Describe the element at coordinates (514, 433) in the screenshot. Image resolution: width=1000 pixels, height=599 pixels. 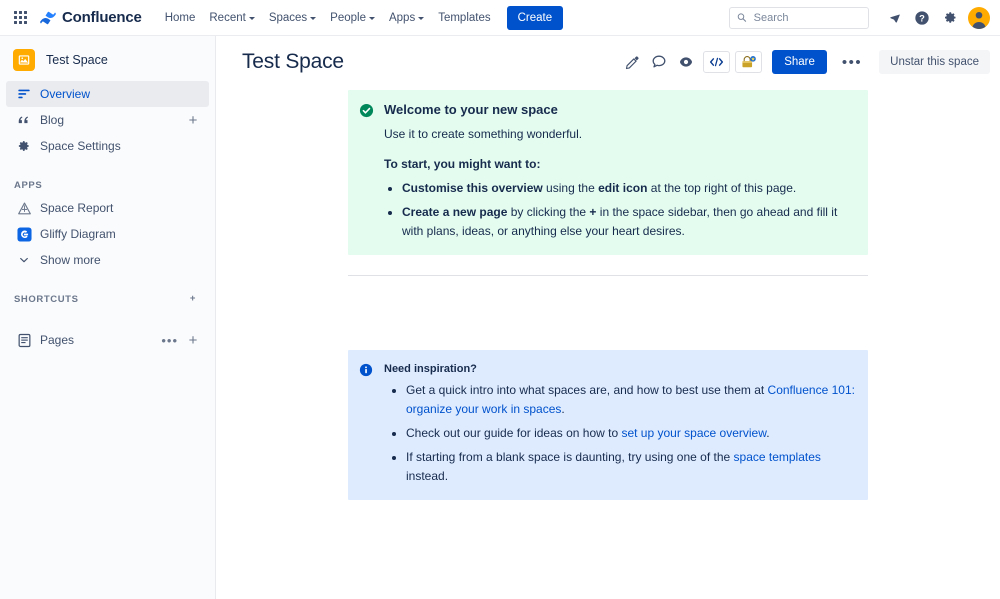
I see `plain-text: Check out our guide for ideas on how to` at that location.